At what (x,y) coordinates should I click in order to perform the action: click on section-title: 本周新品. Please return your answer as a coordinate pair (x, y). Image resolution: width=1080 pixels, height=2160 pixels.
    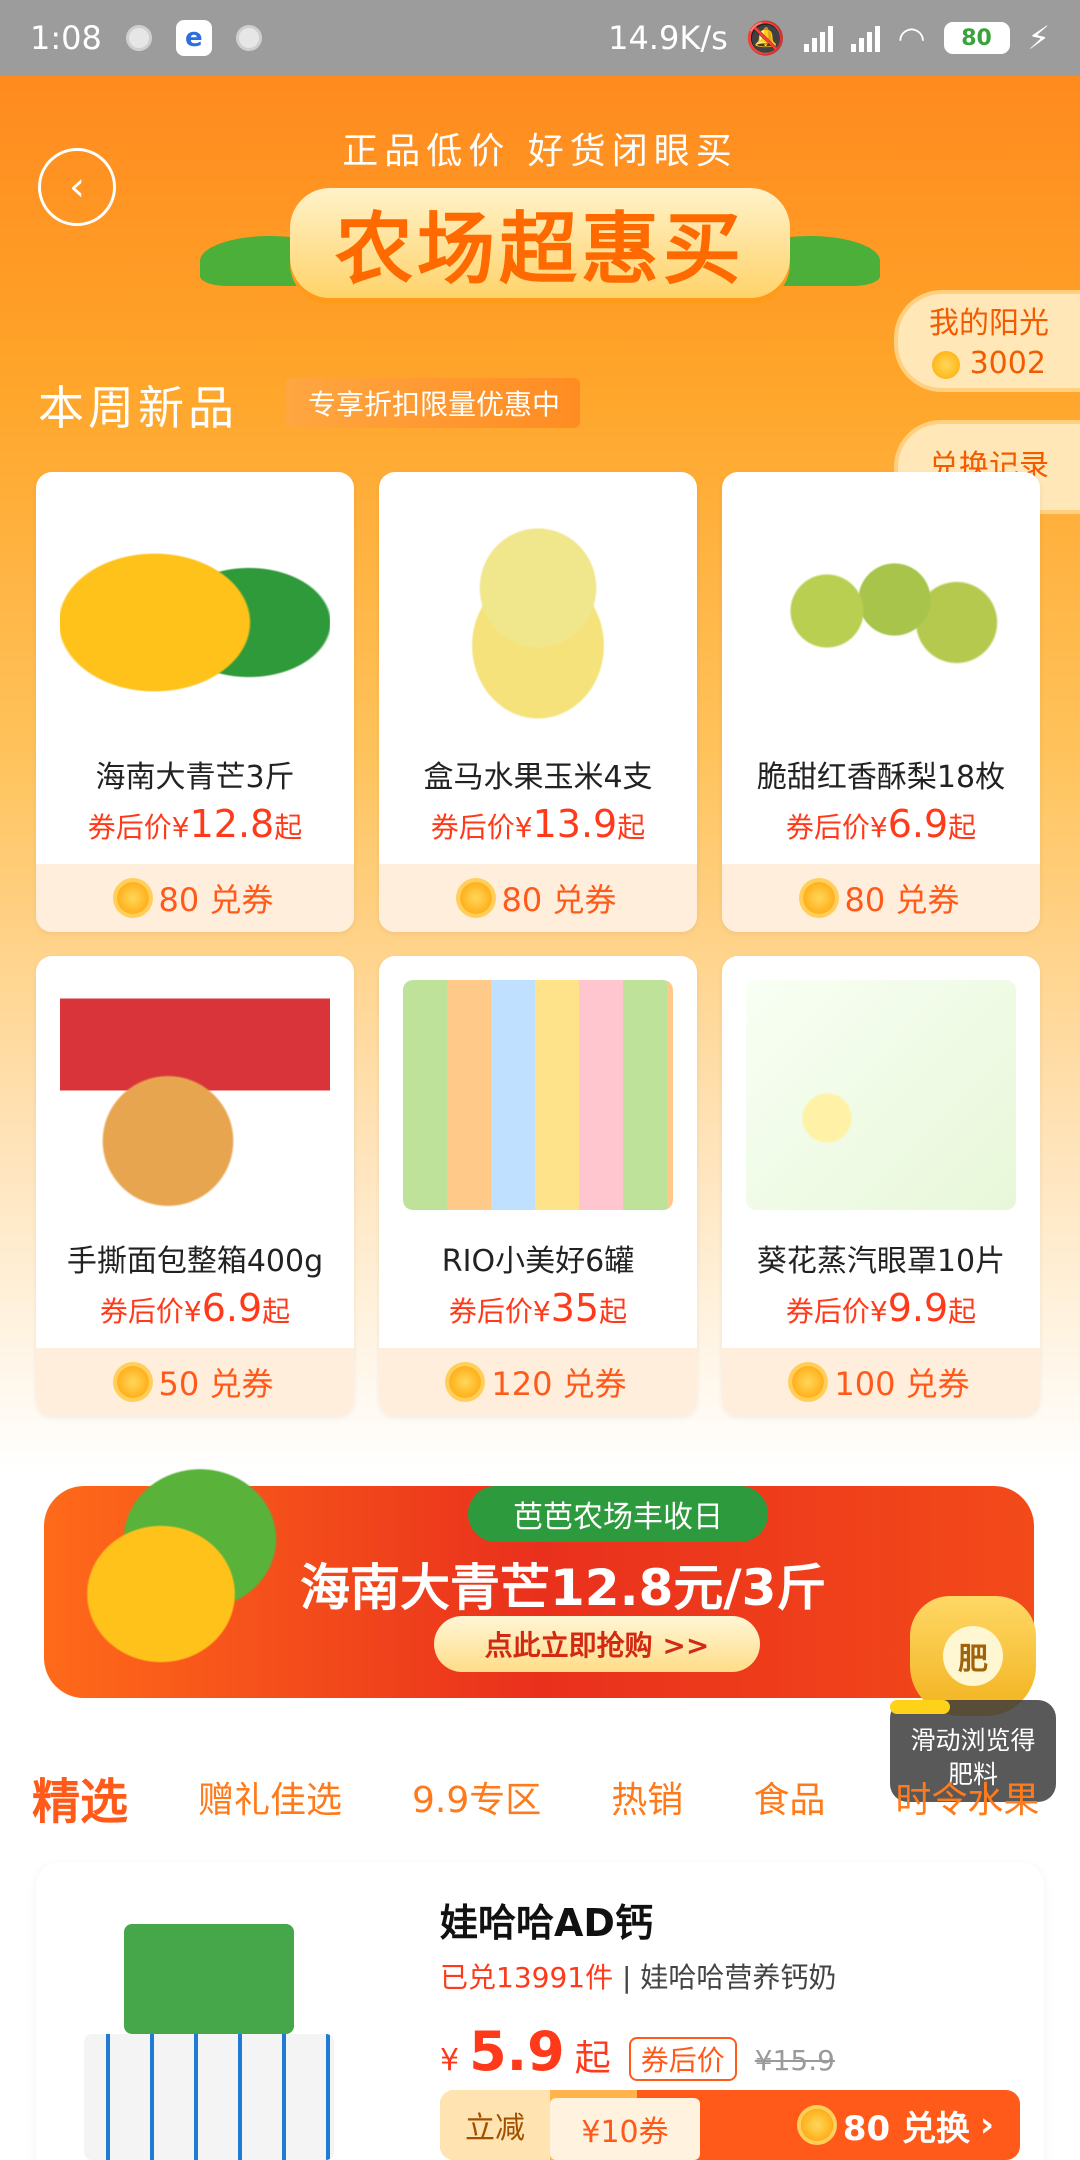
    Looking at the image, I should click on (138, 408).